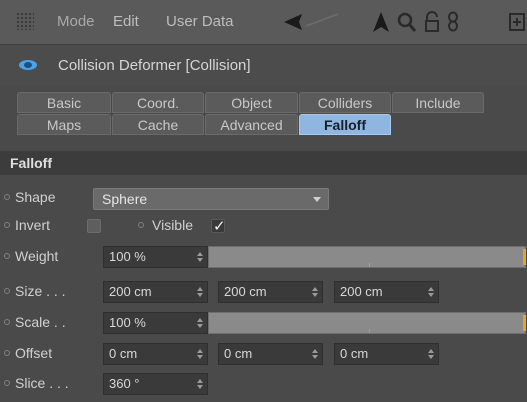  Describe the element at coordinates (386, 354) in the screenshot. I see `offset-z-field: 0 cm` at that location.